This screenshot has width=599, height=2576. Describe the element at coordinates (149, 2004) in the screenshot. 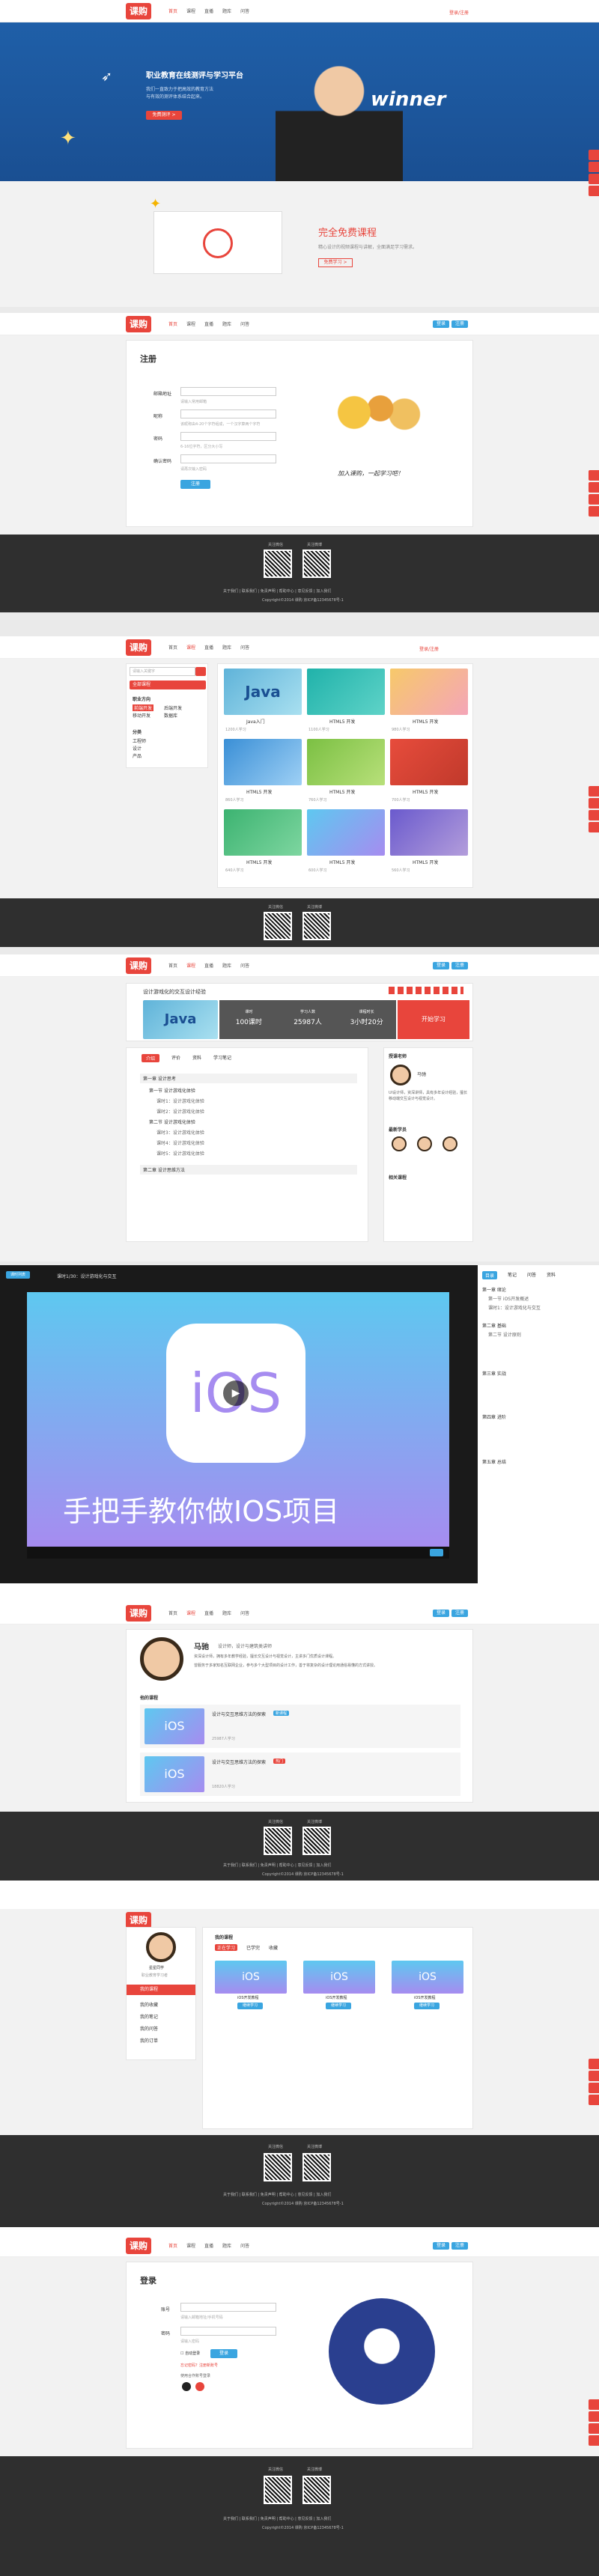

I see `menu-item-favorites: 我的收藏` at that location.